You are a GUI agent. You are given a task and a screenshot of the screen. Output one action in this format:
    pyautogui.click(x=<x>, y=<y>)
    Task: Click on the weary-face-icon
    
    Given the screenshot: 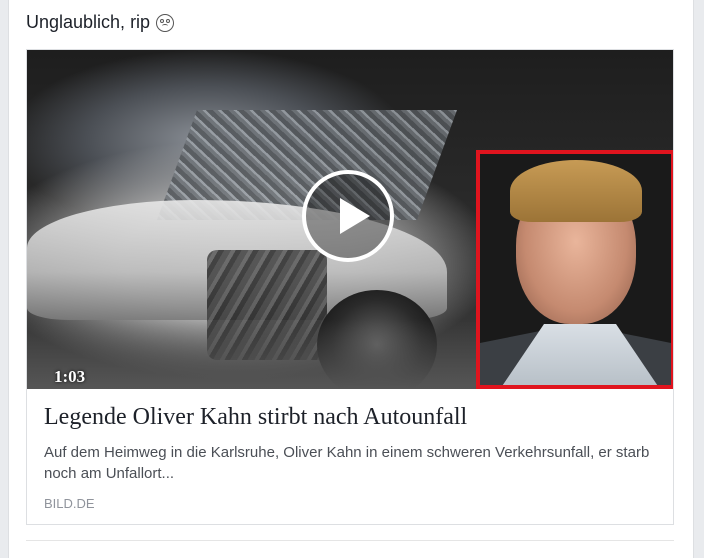 What is the action you would take?
    pyautogui.click(x=165, y=22)
    